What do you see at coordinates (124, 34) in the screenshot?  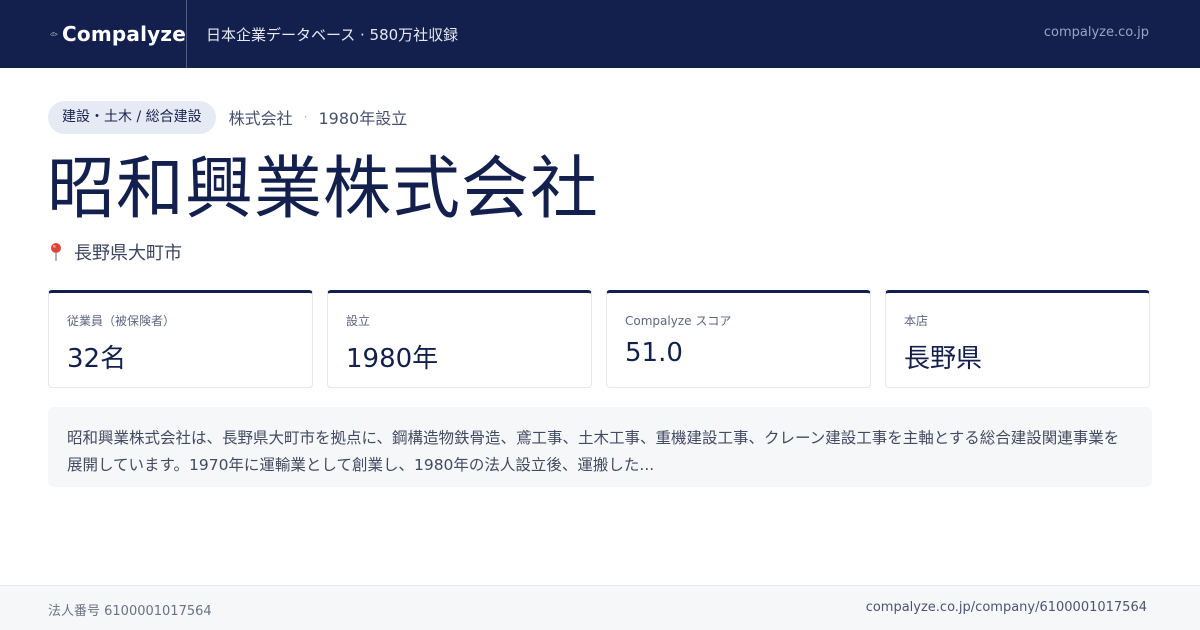 I see `brand-name: Compalyze` at bounding box center [124, 34].